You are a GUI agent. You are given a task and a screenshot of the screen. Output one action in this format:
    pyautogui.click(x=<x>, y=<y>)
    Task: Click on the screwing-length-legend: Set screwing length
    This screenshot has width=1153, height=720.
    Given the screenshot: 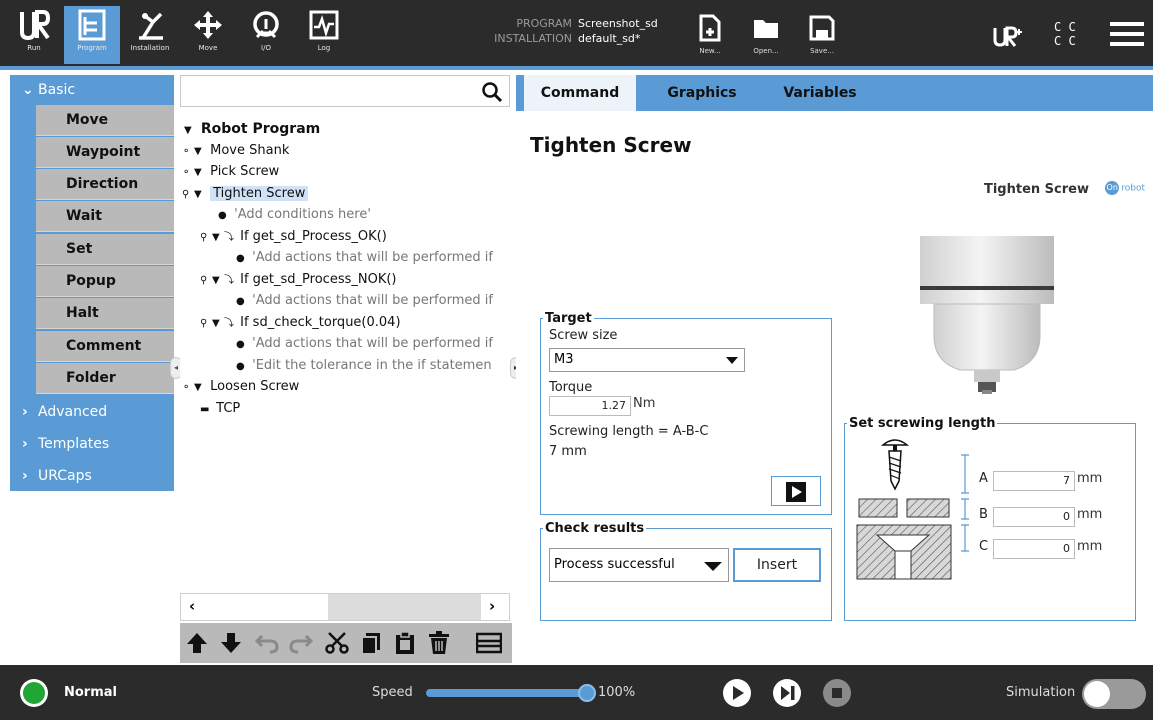 What is the action you would take?
    pyautogui.click(x=922, y=423)
    